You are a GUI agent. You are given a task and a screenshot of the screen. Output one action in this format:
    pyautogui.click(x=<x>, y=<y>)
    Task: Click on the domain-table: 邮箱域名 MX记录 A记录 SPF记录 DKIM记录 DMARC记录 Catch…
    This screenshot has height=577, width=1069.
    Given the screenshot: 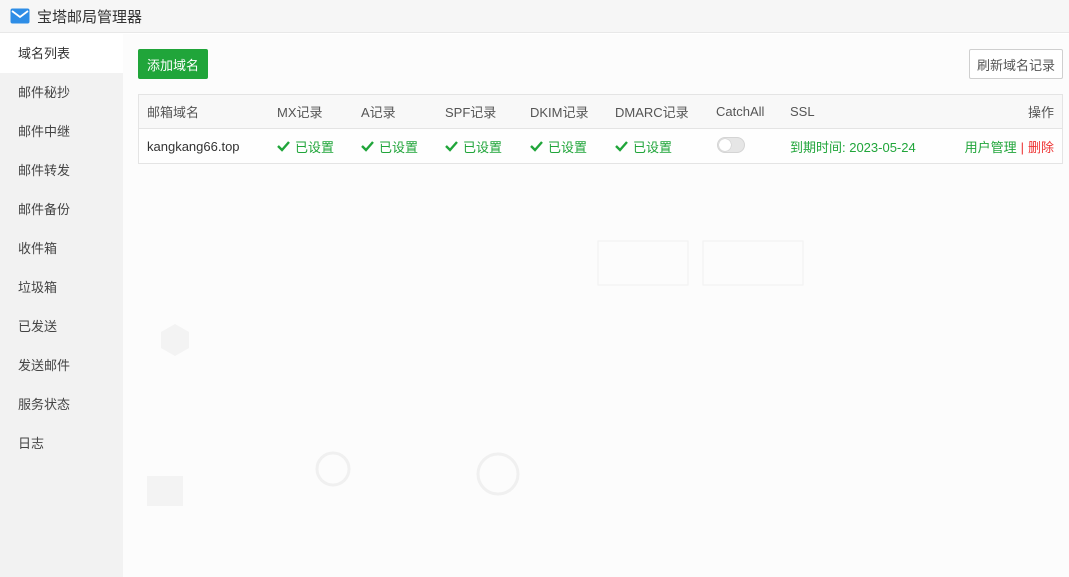 What is the action you would take?
    pyautogui.click(x=600, y=129)
    